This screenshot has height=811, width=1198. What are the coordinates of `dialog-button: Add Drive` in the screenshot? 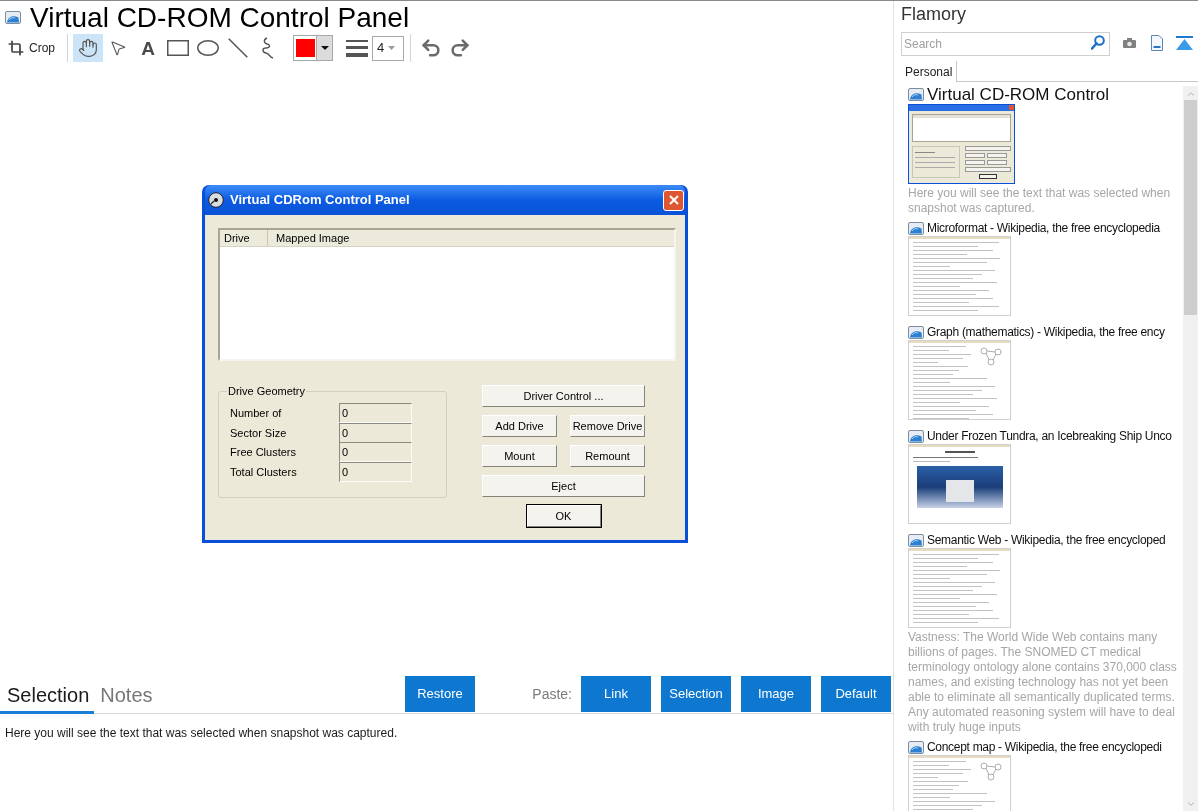 It's located at (519, 426).